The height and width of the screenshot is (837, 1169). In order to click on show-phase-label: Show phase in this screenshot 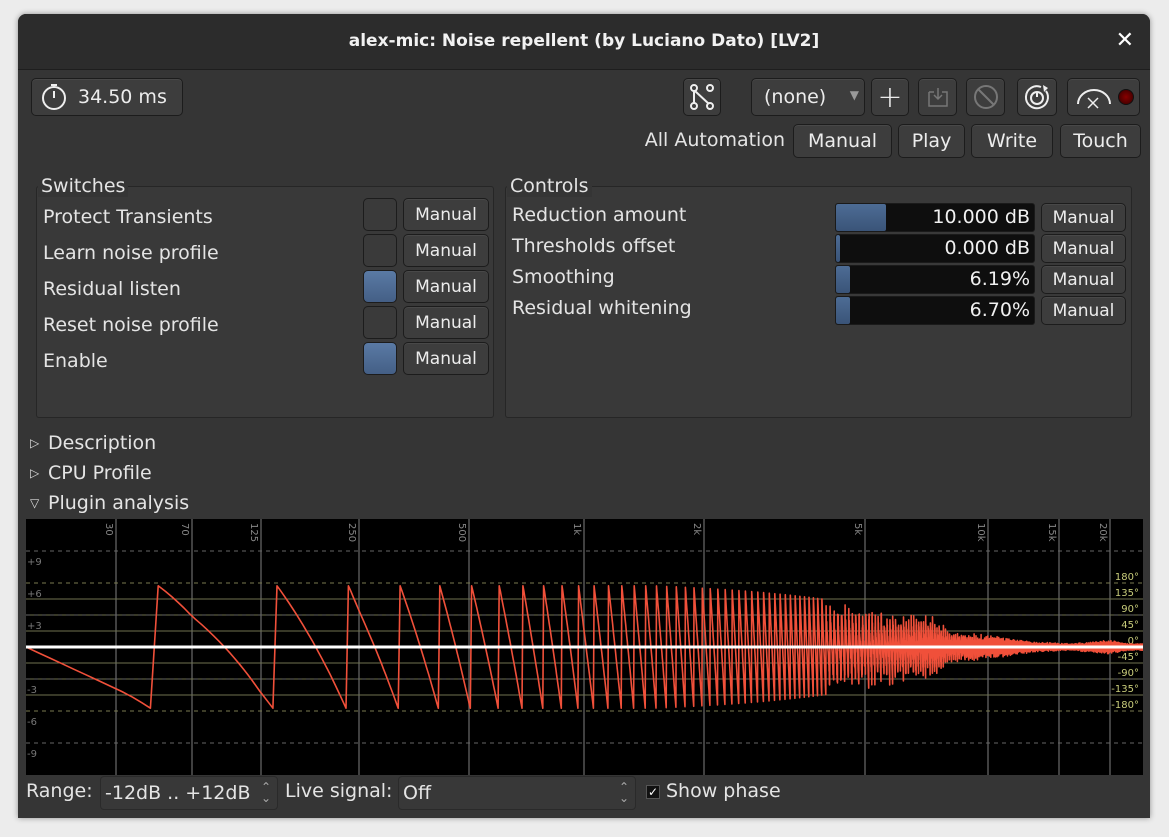, I will do `click(723, 791)`.